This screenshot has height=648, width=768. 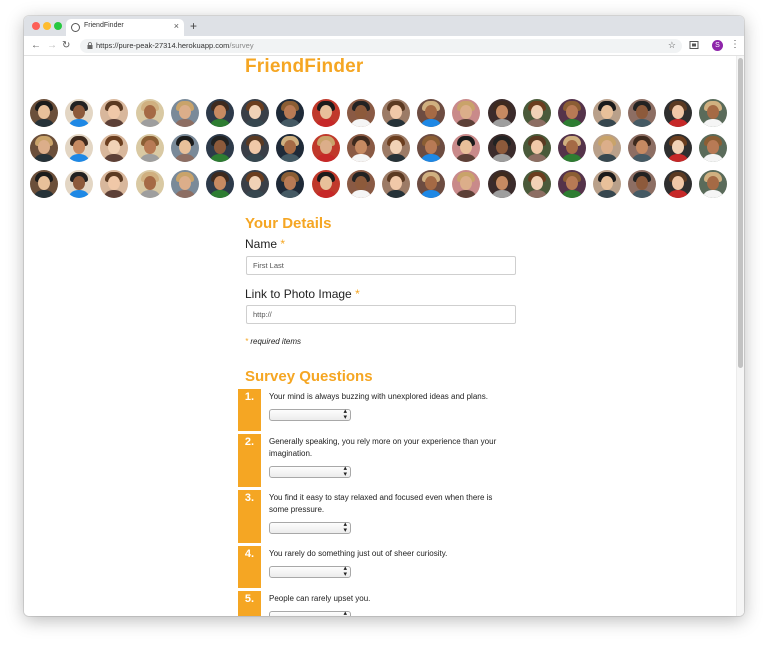 What do you see at coordinates (249, 410) in the screenshot?
I see `question-number: 1.` at bounding box center [249, 410].